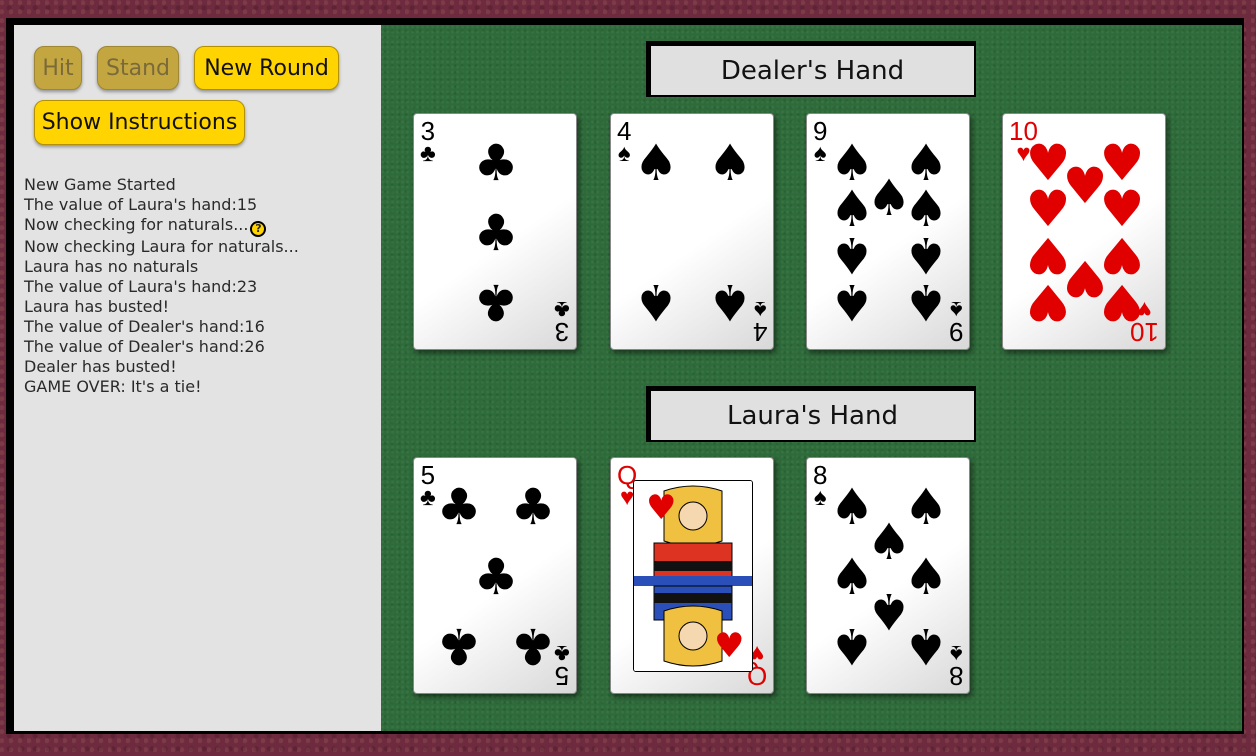 The width and height of the screenshot is (1256, 756). What do you see at coordinates (692, 231) in the screenshot?
I see `dealer-card-4-of-spades: 4 ♠ 4 ♠ ♠ ♠ ♠ ♠` at bounding box center [692, 231].